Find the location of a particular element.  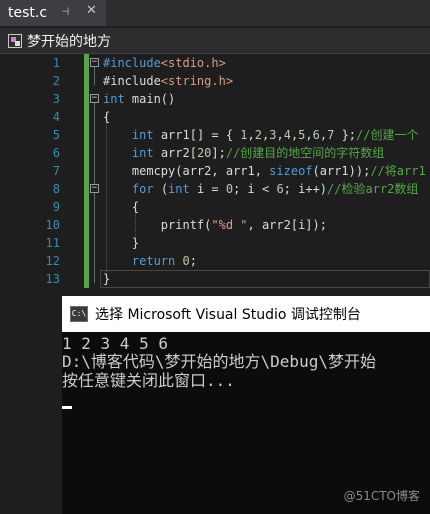

watermark: @51CTO博客 is located at coordinates (381, 496).